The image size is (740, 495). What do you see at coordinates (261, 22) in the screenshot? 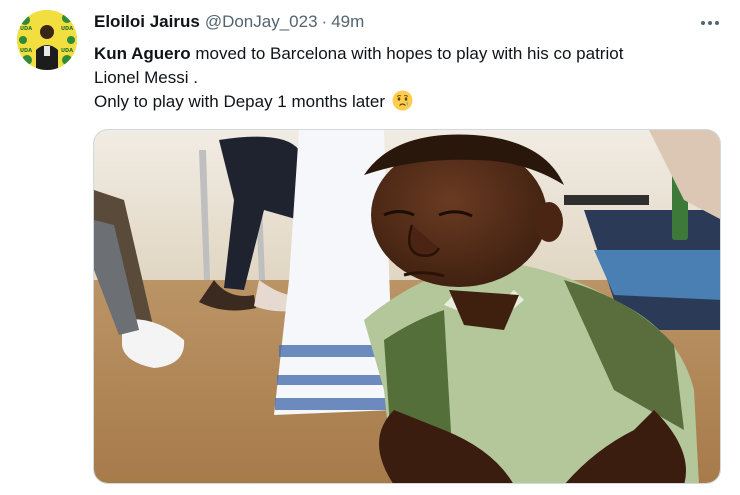
I see `author-handle: @DonJay_023` at bounding box center [261, 22].